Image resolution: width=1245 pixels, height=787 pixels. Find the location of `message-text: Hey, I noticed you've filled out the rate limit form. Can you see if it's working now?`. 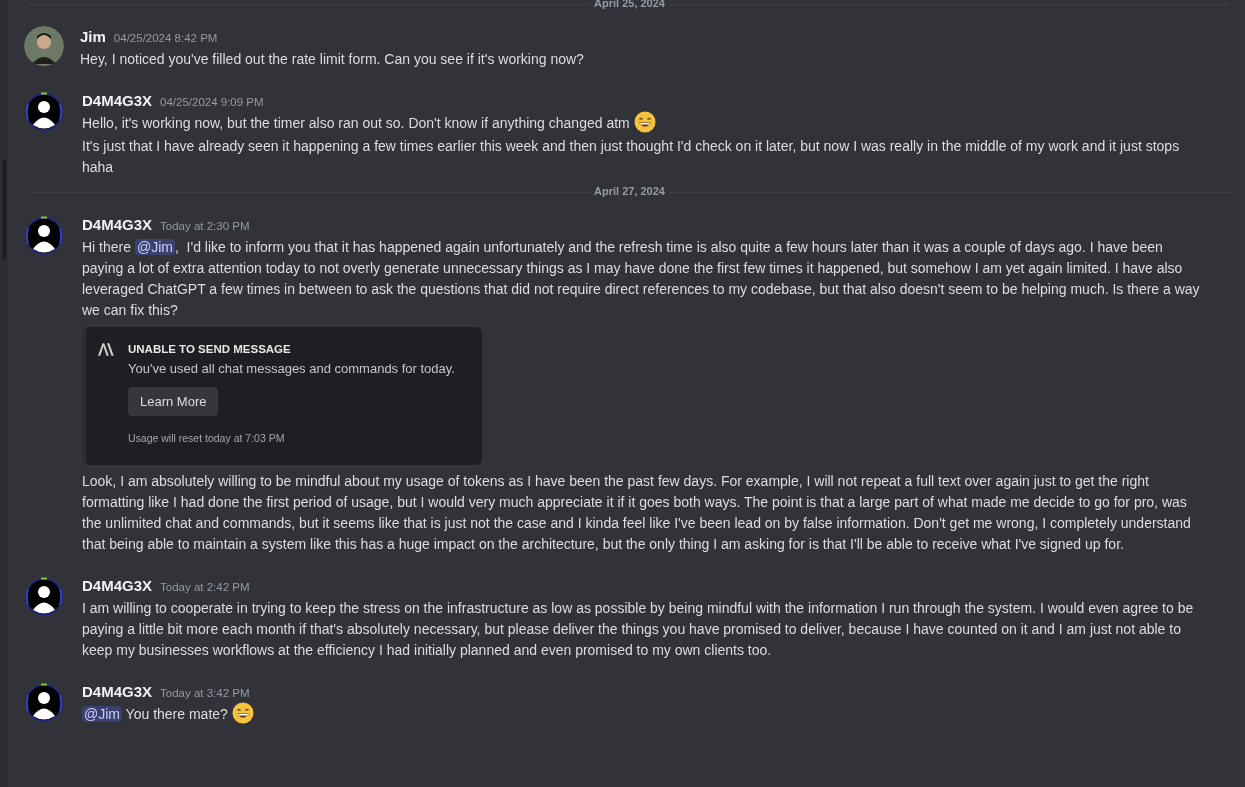

message-text: Hey, I noticed you've filled out the rate limit form. Can you see if it's working now? is located at coordinates (332, 59).